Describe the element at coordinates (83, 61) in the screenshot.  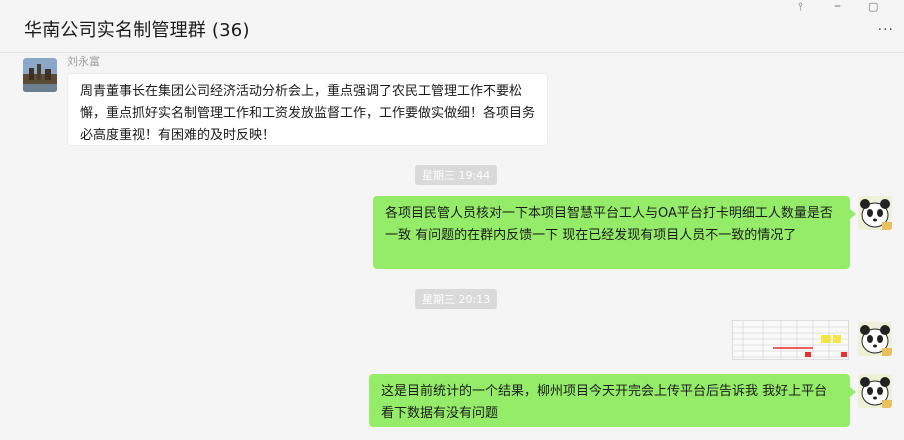
I see `sender-name: 刘永富` at that location.